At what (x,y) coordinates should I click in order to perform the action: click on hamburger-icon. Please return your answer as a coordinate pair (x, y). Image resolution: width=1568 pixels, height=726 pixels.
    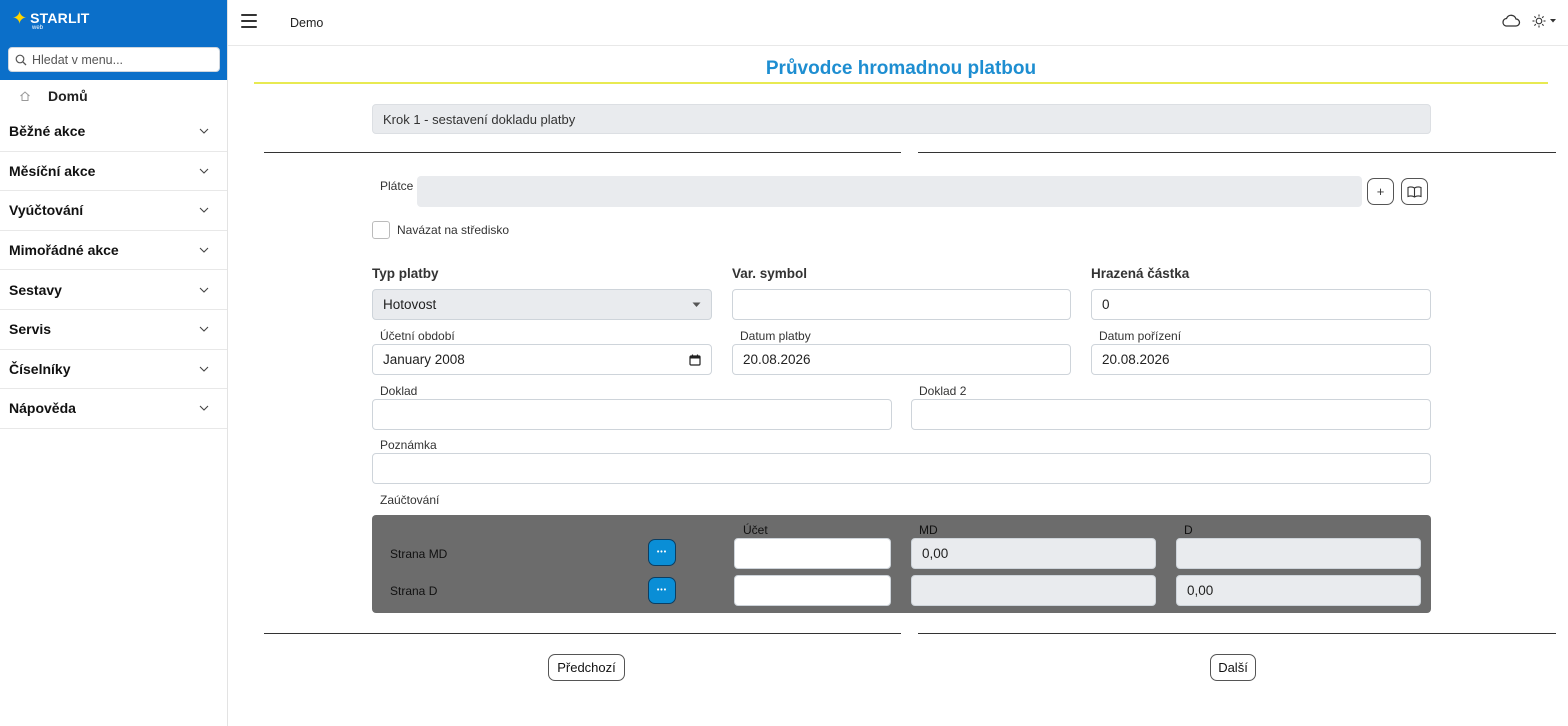
    Looking at the image, I should click on (249, 21).